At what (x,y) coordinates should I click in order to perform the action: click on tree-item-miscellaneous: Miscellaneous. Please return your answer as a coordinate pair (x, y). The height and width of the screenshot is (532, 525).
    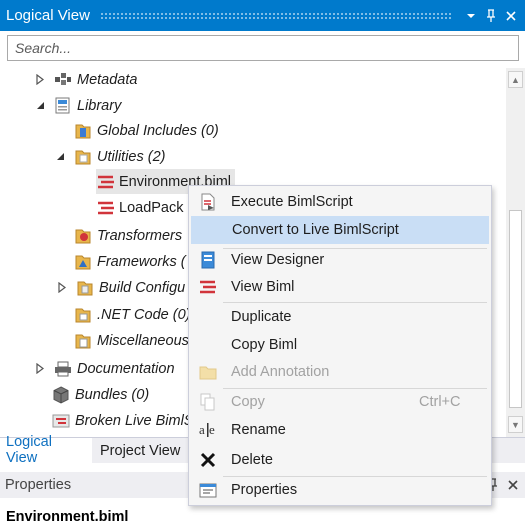
    Looking at the image, I should click on (131, 340).